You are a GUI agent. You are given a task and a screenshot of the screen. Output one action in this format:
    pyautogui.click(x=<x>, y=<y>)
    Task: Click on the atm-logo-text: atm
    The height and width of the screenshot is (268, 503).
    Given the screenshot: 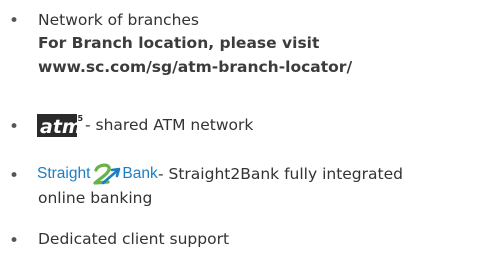 What is the action you would take?
    pyautogui.click(x=61, y=127)
    